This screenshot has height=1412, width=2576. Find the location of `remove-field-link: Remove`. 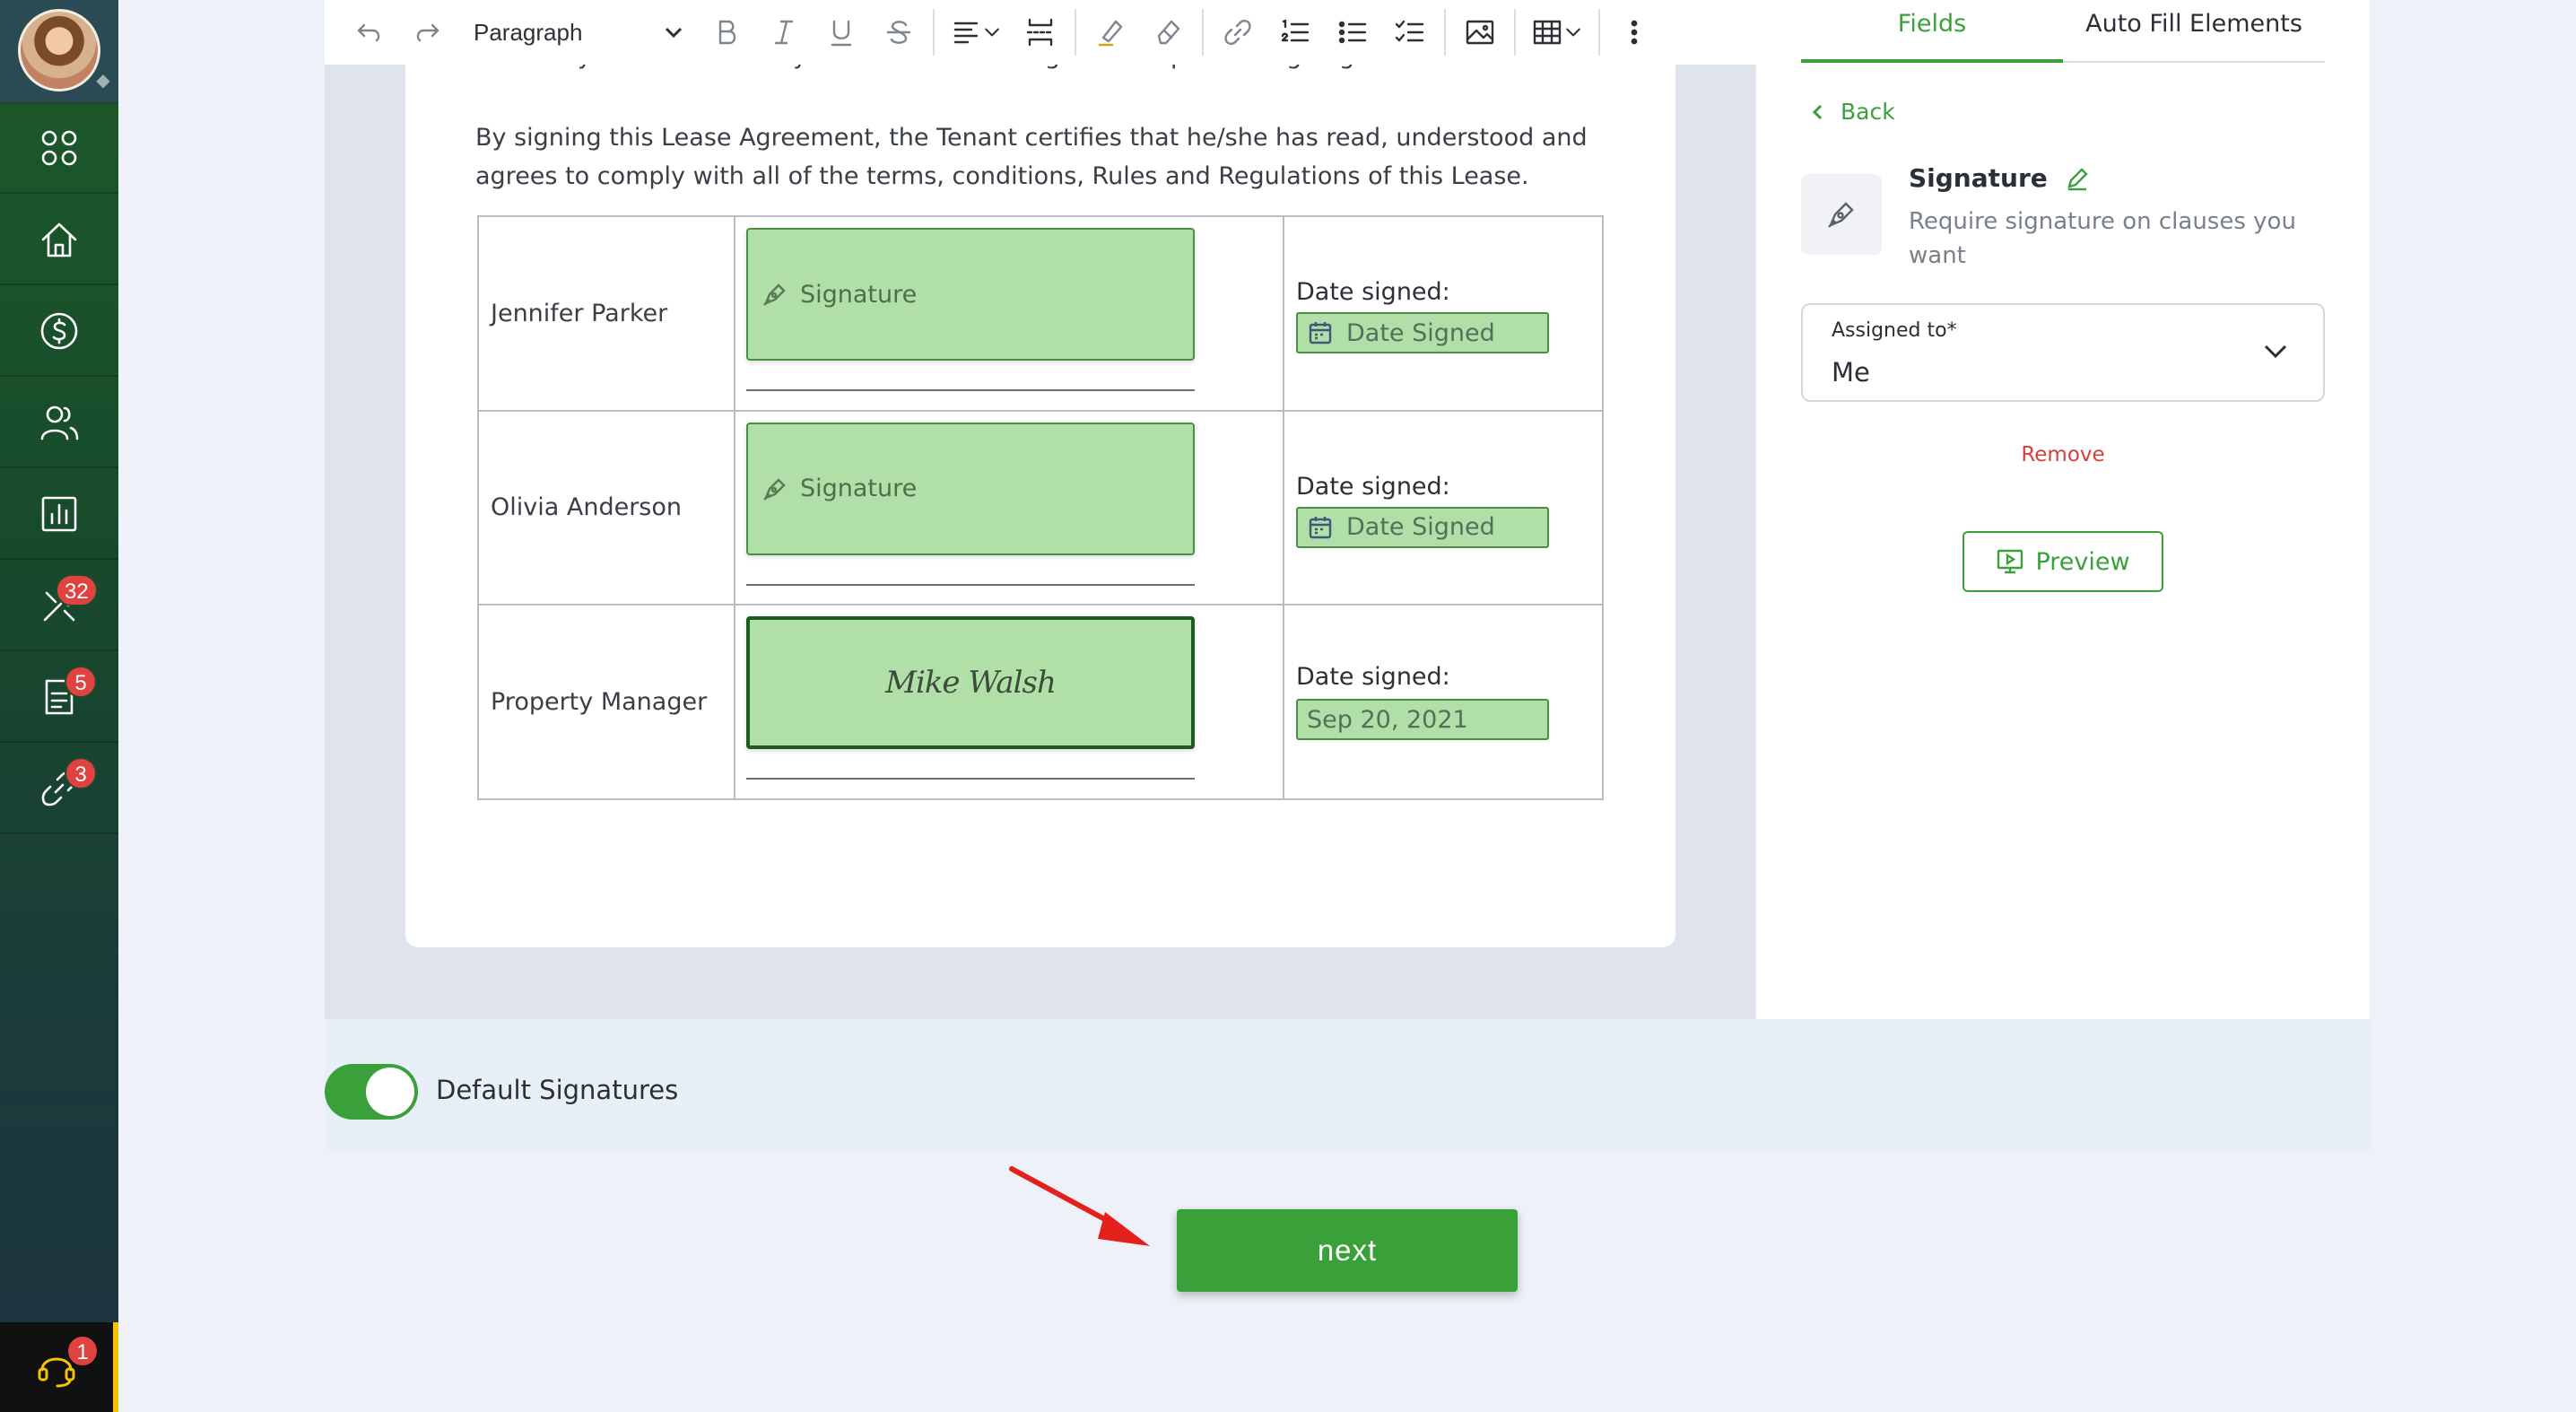

remove-field-link: Remove is located at coordinates (2063, 455).